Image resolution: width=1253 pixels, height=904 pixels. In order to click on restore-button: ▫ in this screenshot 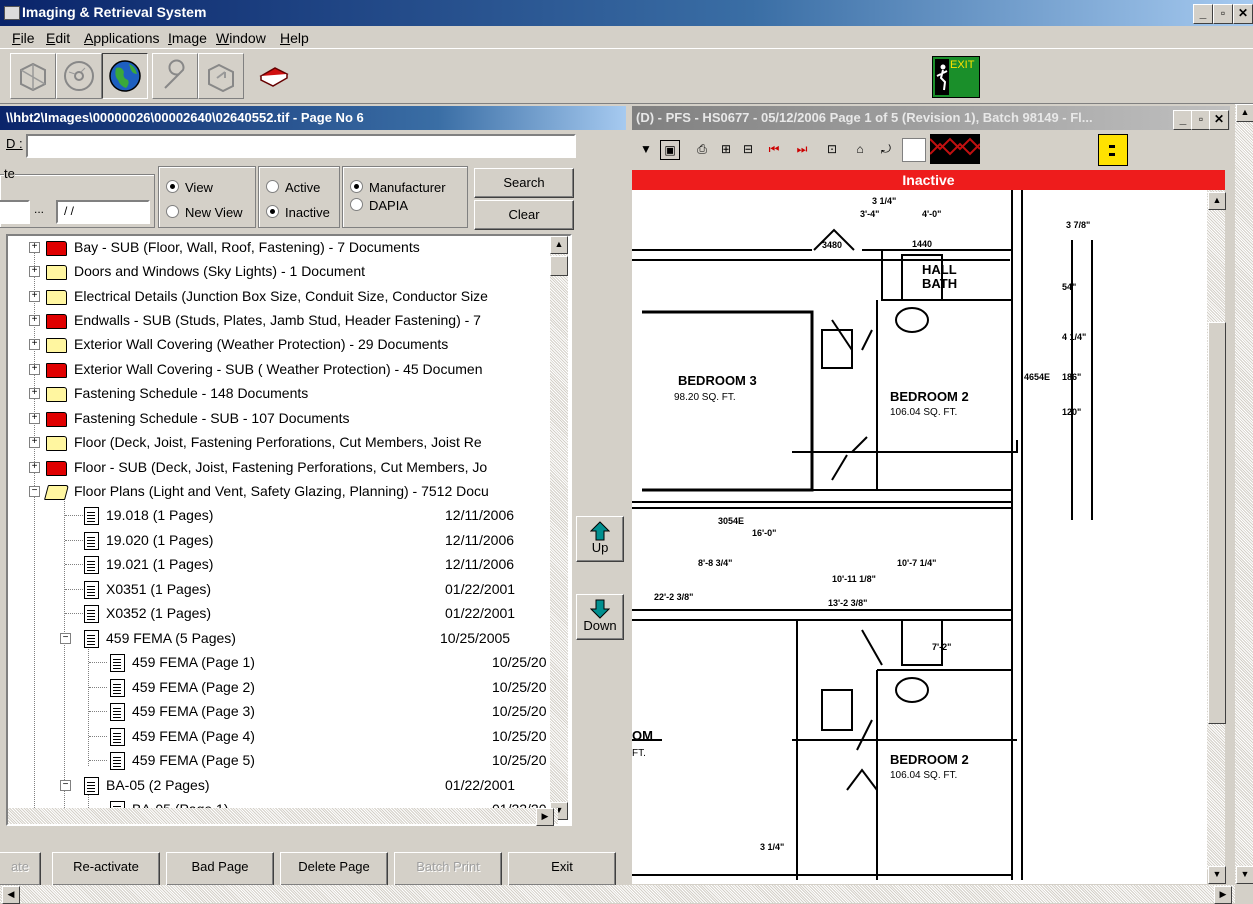, I will do `click(1223, 14)`.